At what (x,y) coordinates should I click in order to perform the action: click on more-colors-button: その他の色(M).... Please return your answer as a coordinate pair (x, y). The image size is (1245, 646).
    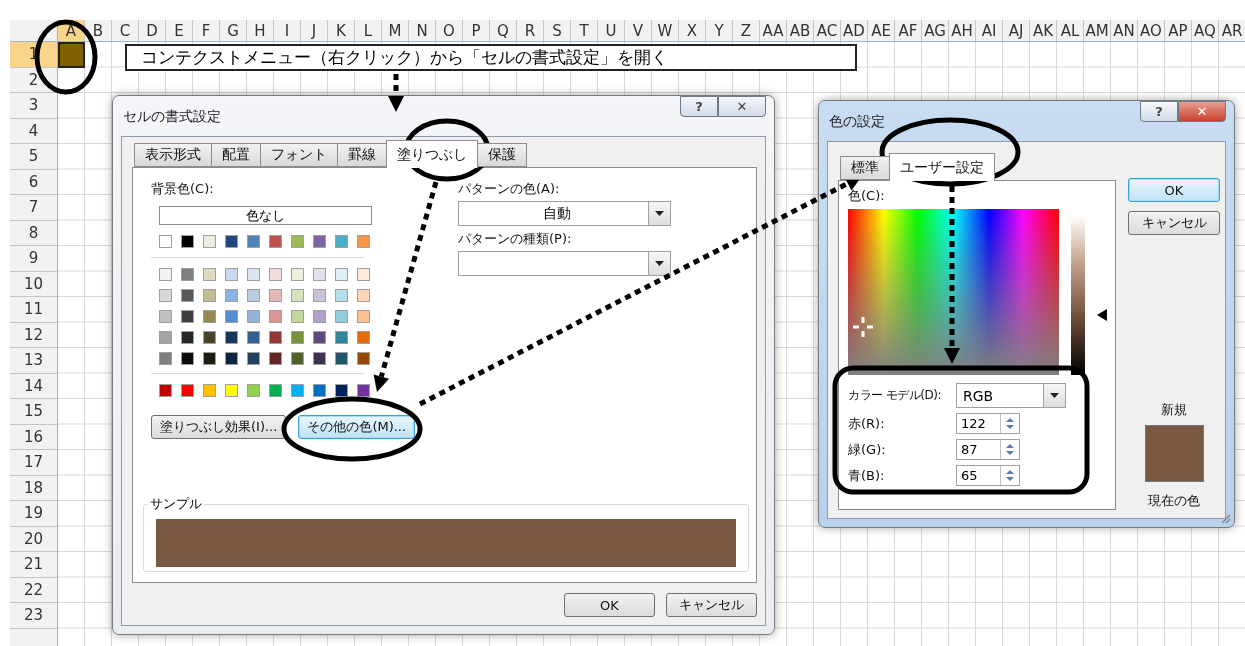
    Looking at the image, I should click on (357, 427).